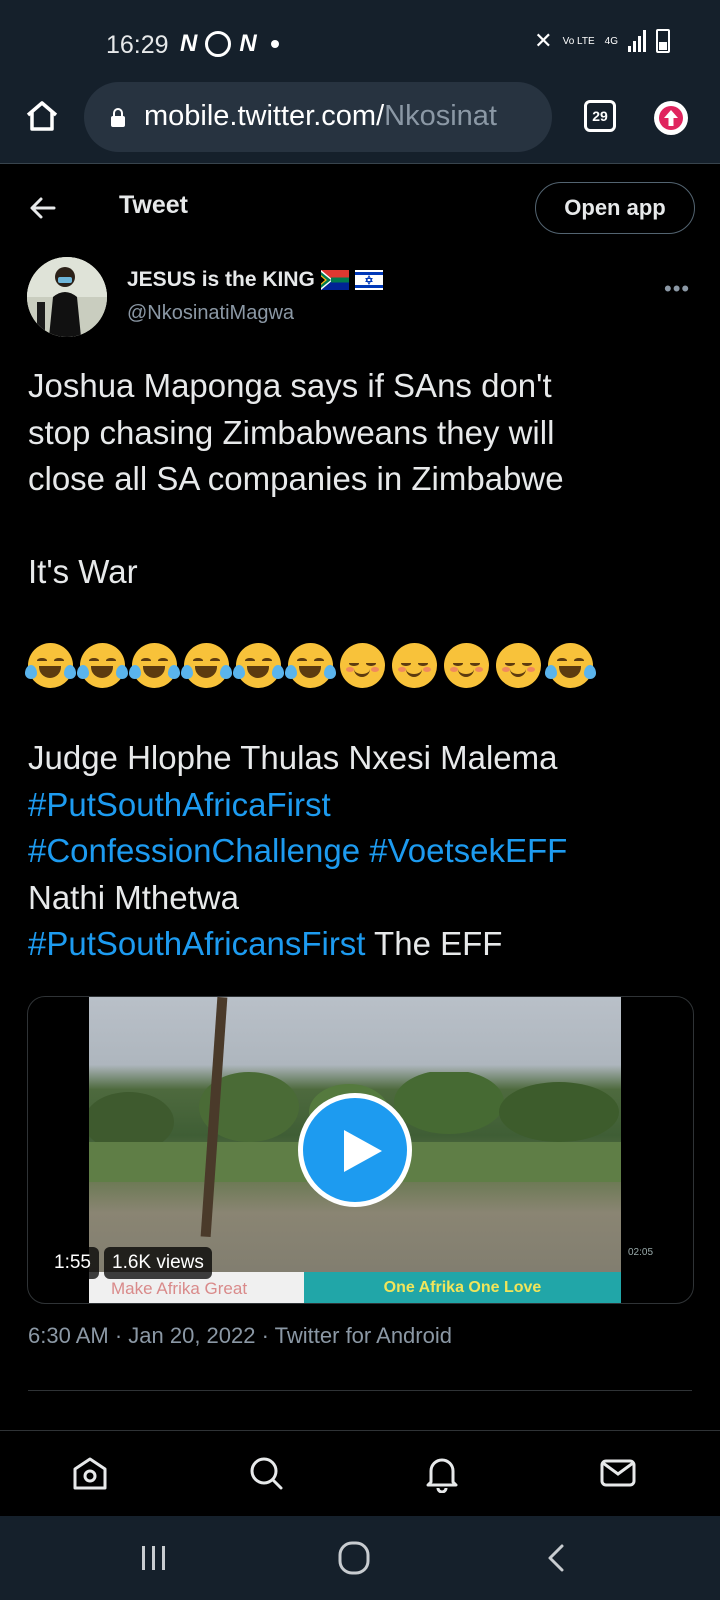  I want to click on bottom-navigation, so click(360, 1473).